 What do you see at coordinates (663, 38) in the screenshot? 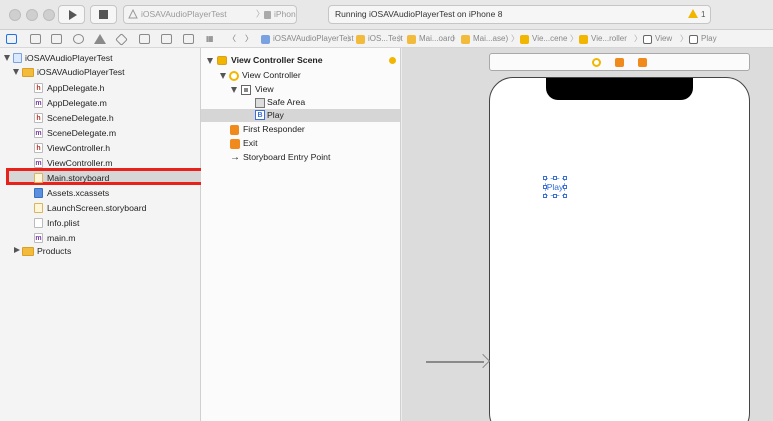
I see `breadcrumb-item: View` at bounding box center [663, 38].